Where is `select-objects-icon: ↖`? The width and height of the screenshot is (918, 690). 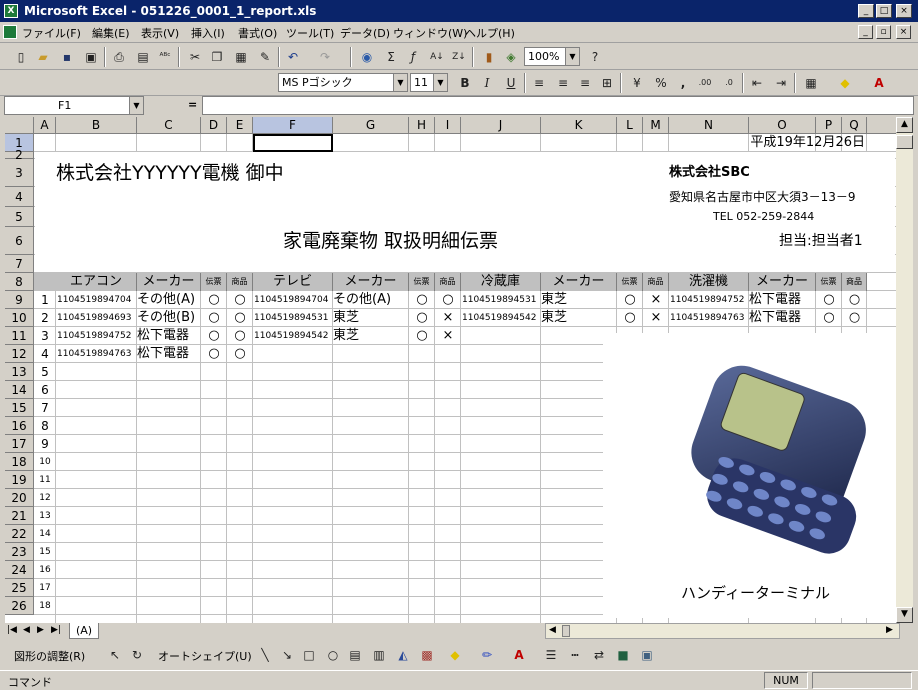
select-objects-icon: ↖ is located at coordinates (115, 655).